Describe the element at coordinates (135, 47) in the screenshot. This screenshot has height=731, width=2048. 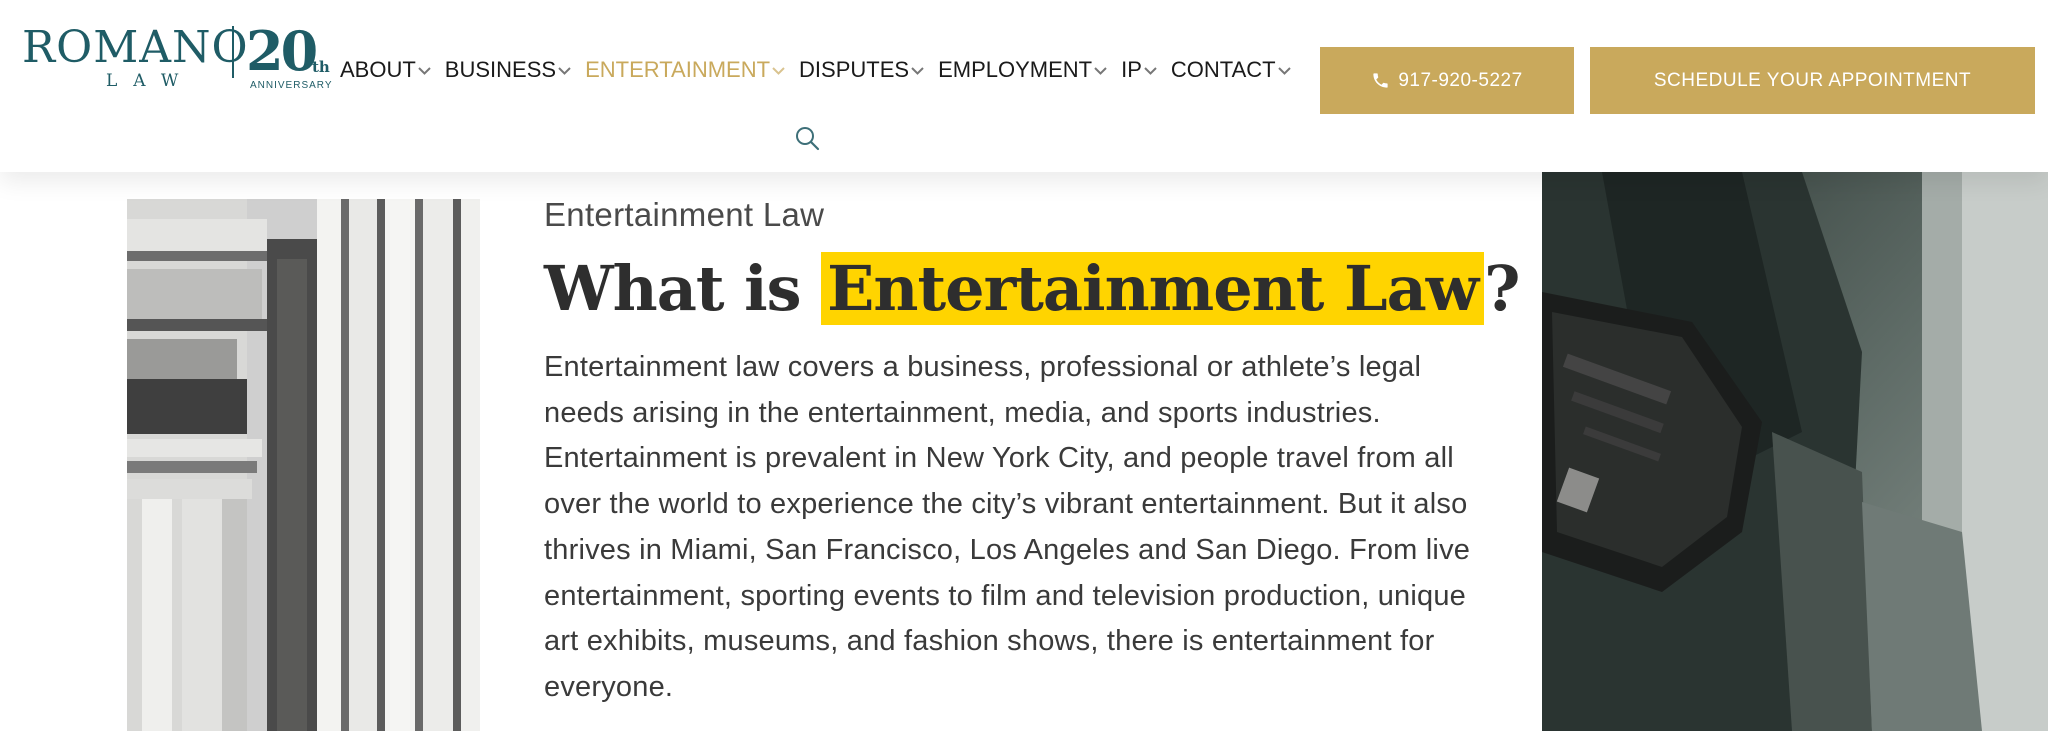
I see `logo-name: ROMANO` at that location.